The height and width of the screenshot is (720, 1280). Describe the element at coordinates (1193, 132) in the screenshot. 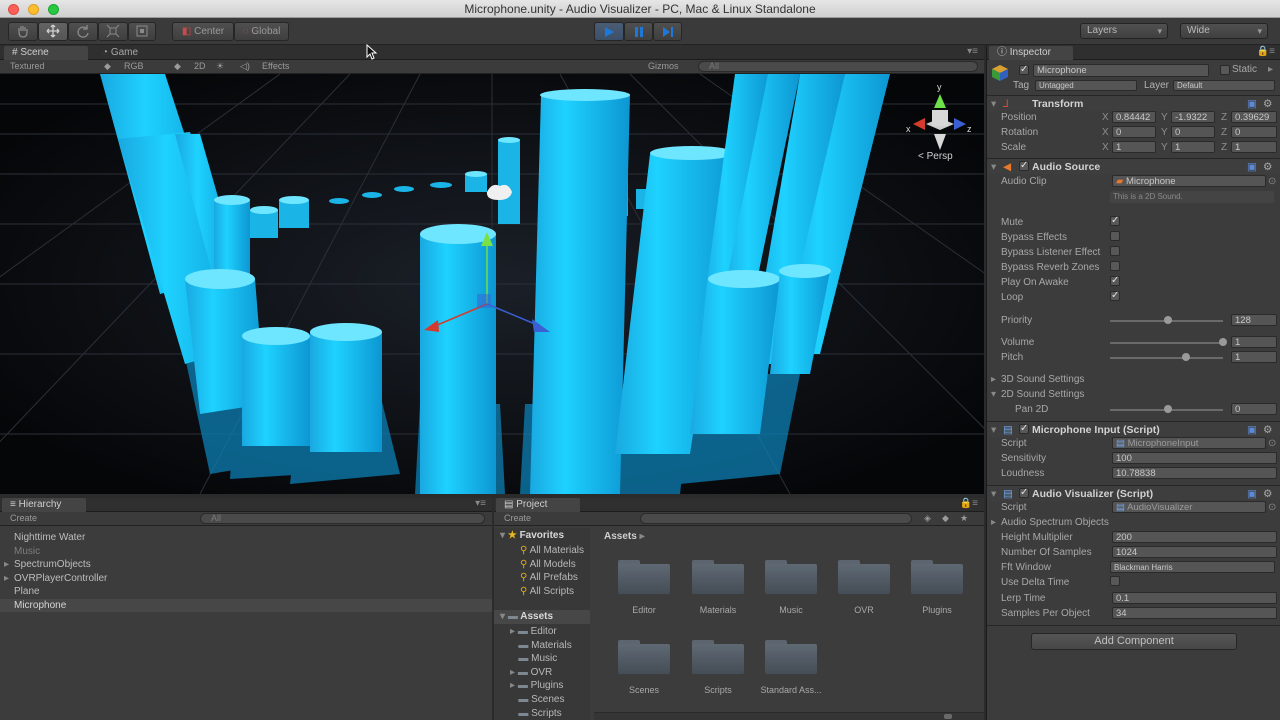

I see `rotation-y-field: 0` at that location.